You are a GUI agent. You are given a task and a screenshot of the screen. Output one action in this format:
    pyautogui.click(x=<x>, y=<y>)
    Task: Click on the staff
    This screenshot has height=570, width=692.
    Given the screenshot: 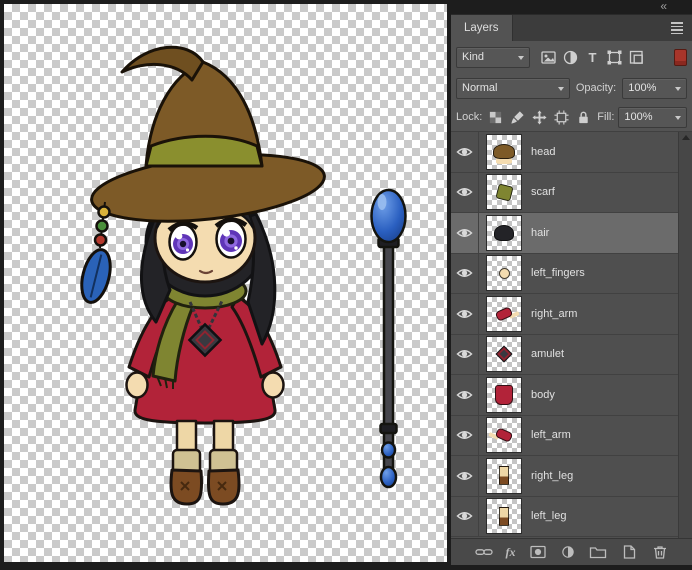 What is the action you would take?
    pyautogui.click(x=388, y=338)
    